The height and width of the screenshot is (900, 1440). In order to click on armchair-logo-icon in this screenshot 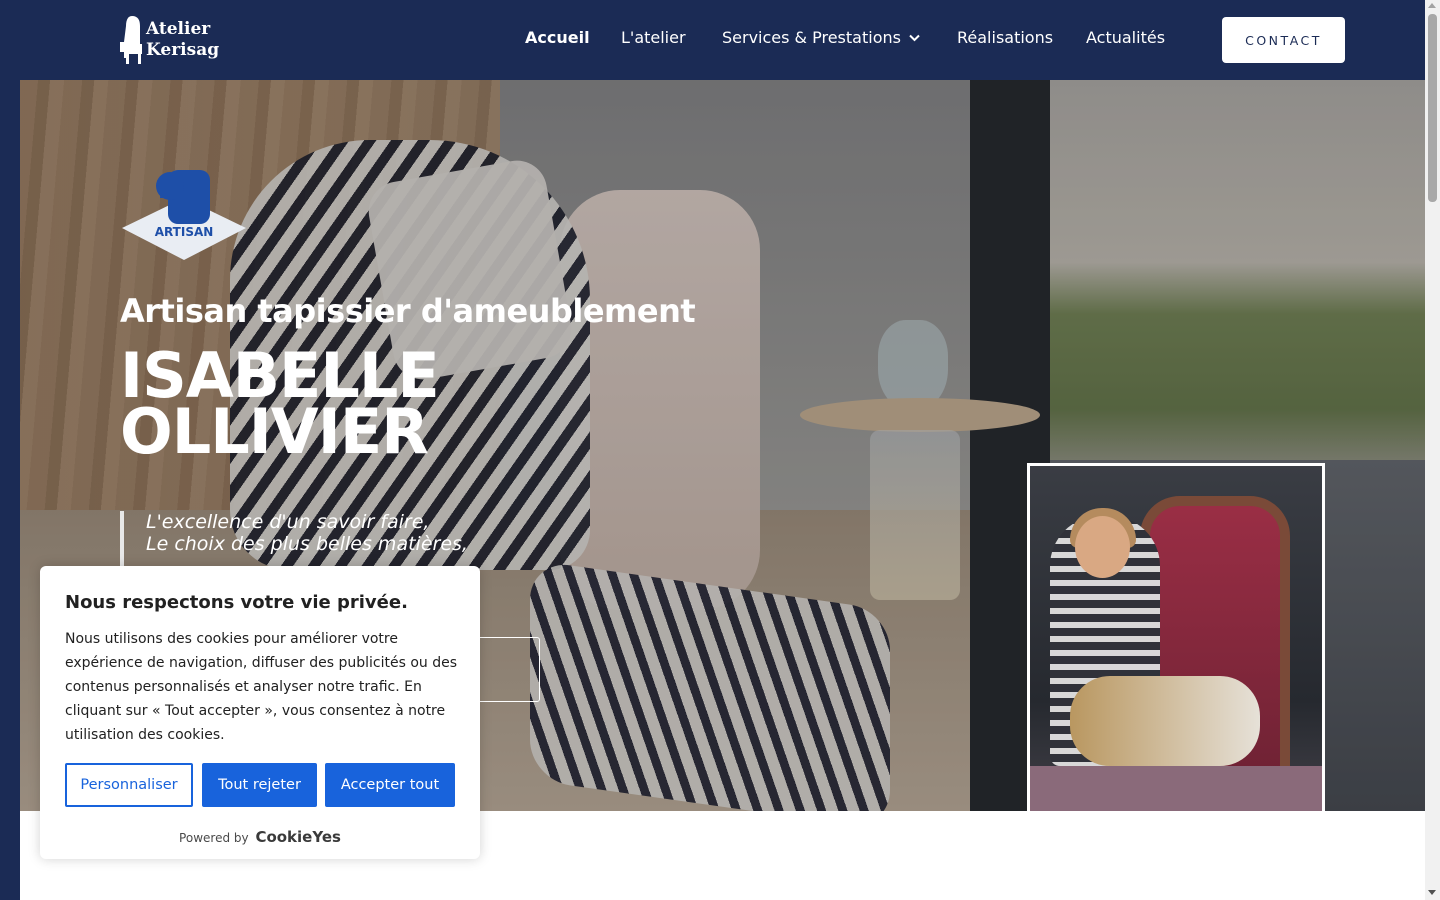, I will do `click(131, 40)`.